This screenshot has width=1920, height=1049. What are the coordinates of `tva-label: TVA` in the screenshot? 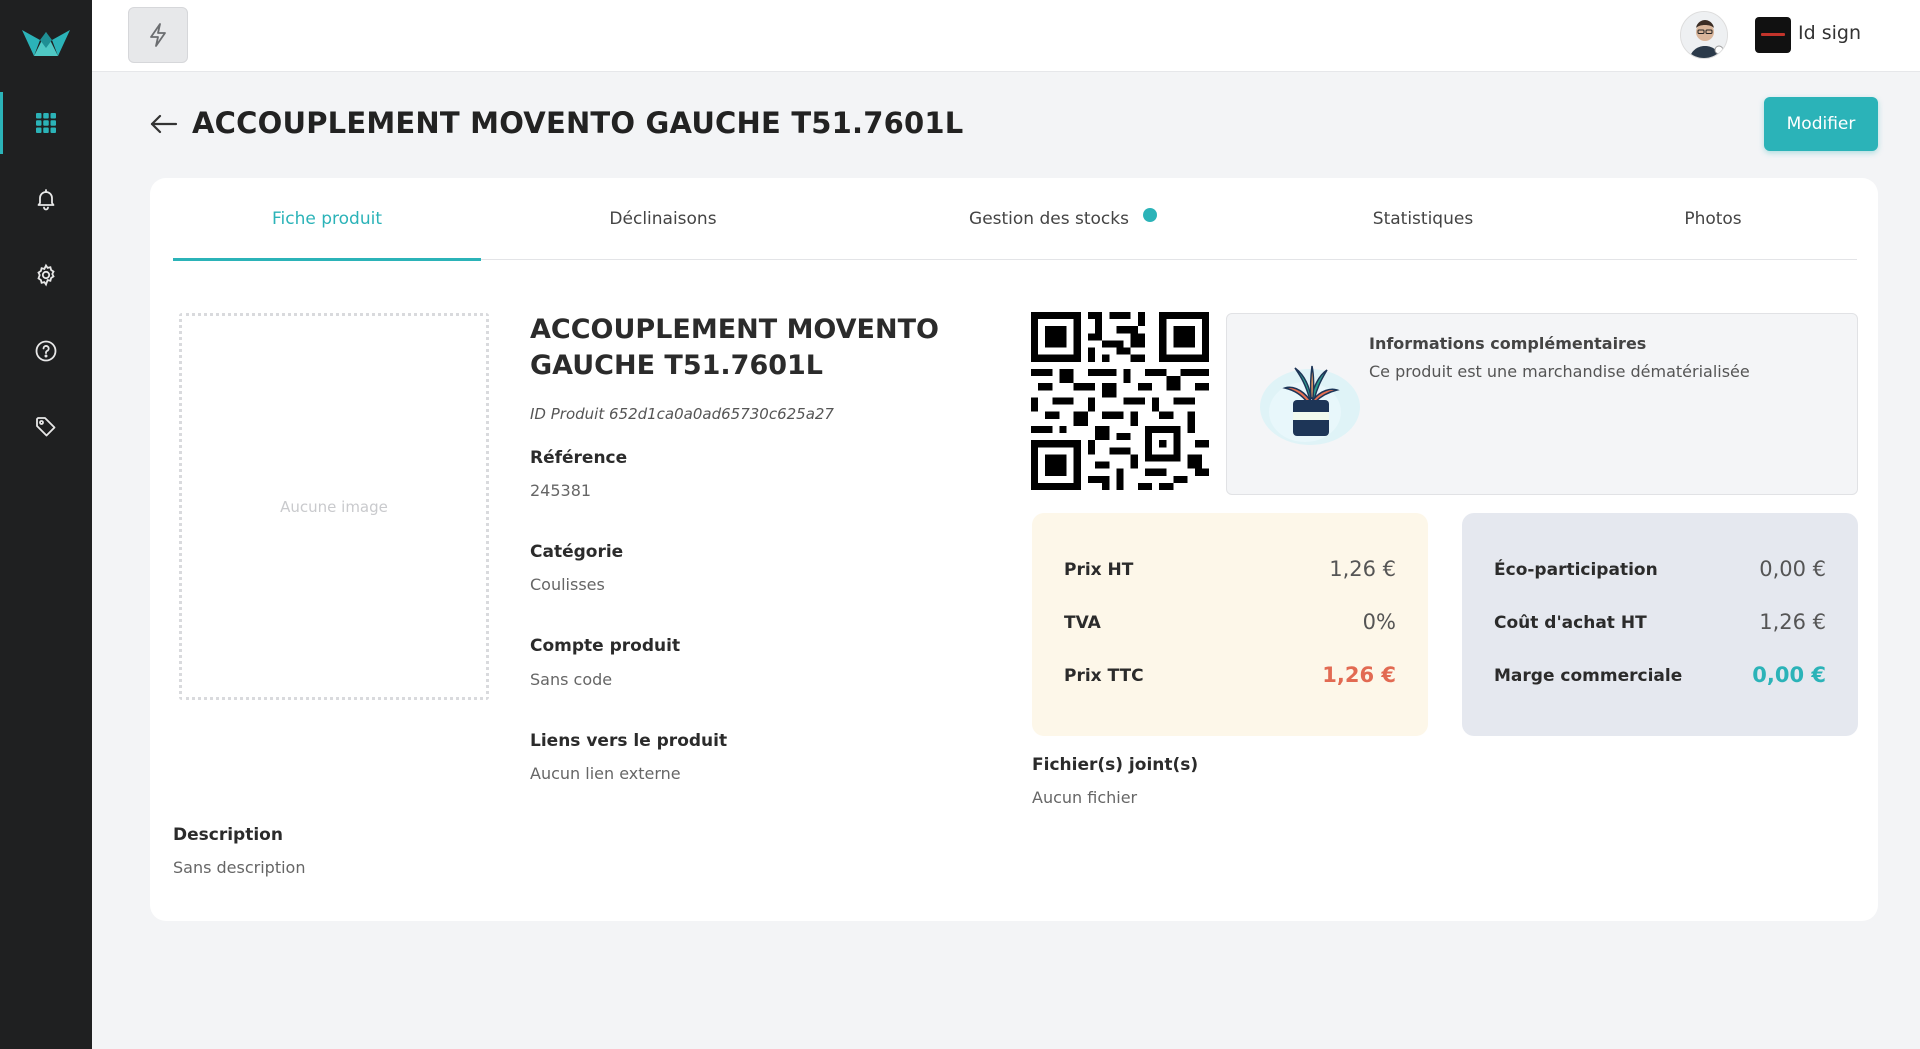 It's located at (1082, 623).